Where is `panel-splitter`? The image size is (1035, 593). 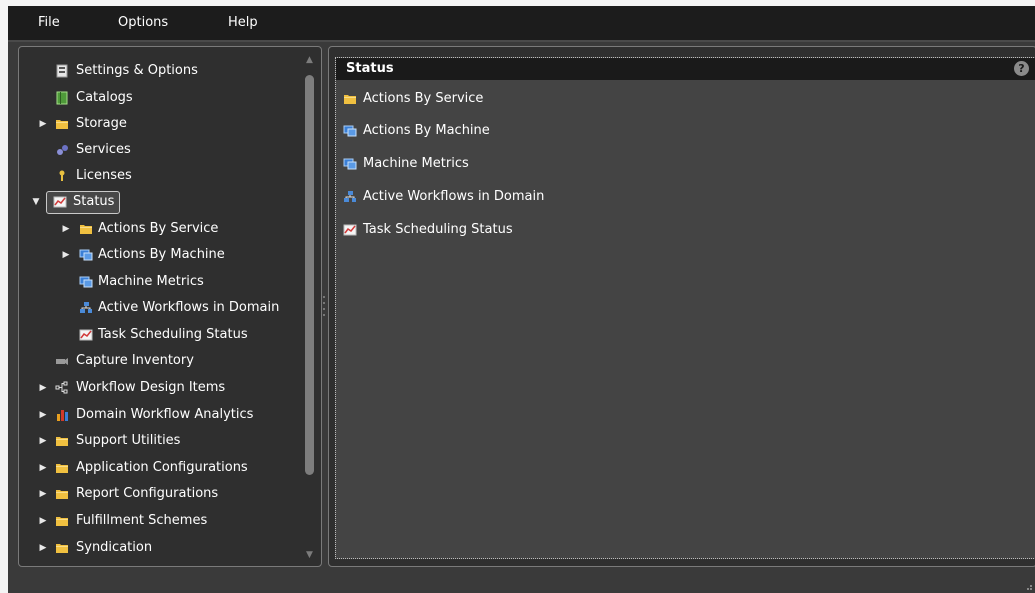
panel-splitter is located at coordinates (324, 305).